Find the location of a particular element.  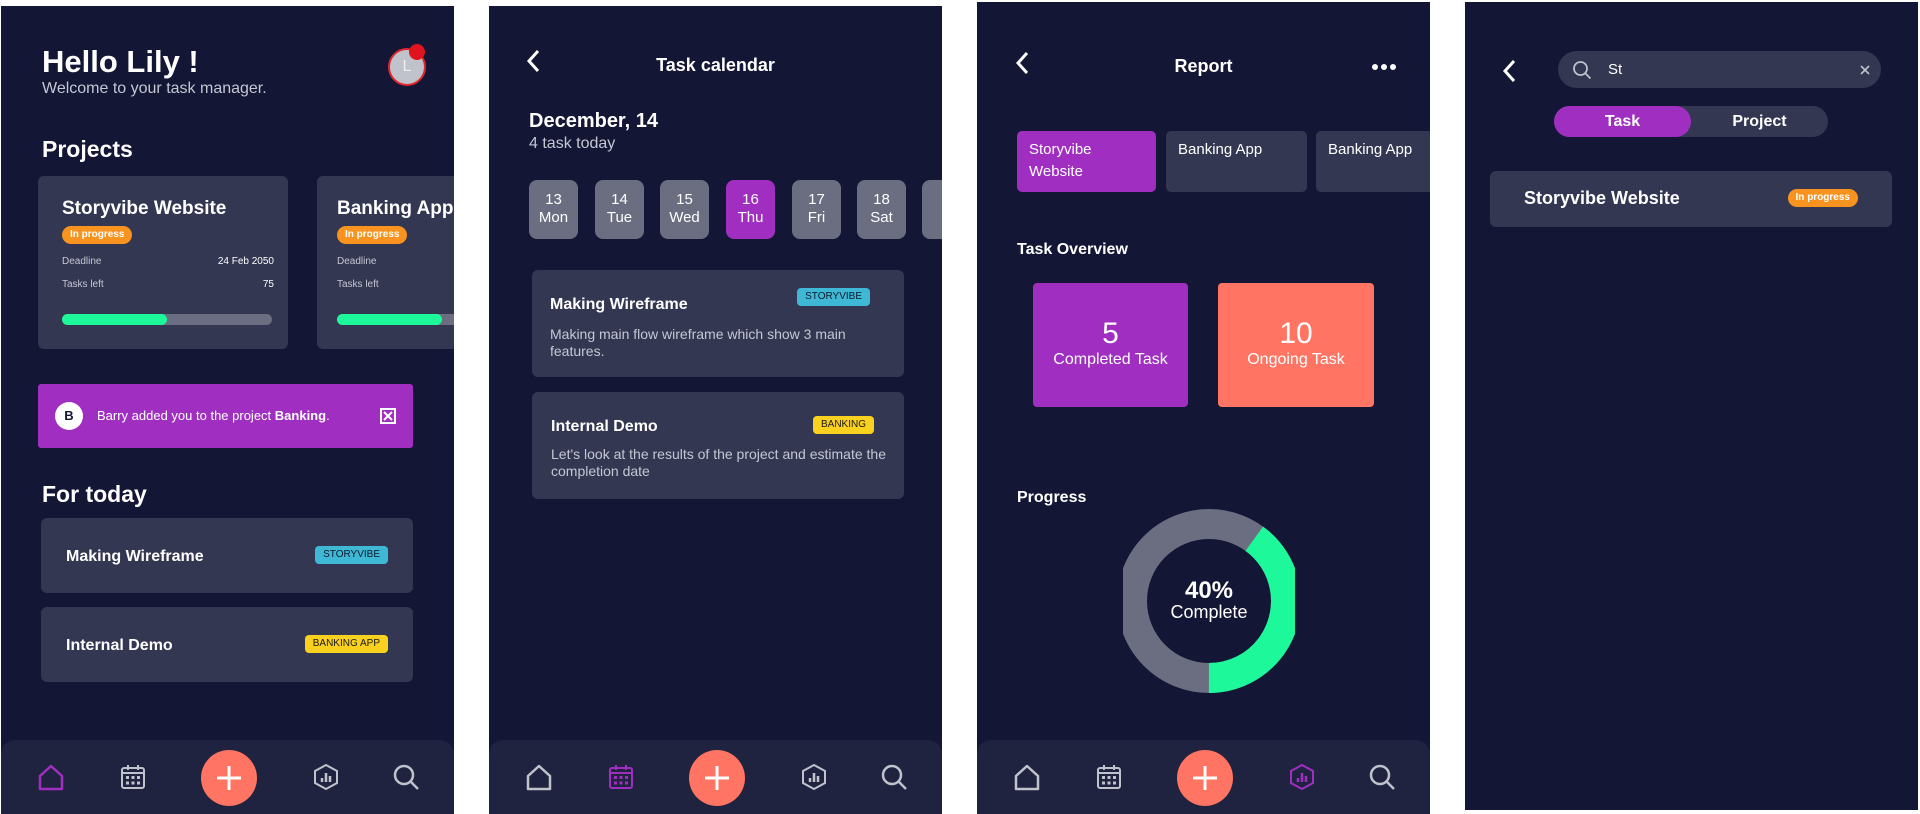

page-title: Report is located at coordinates (1203, 66).